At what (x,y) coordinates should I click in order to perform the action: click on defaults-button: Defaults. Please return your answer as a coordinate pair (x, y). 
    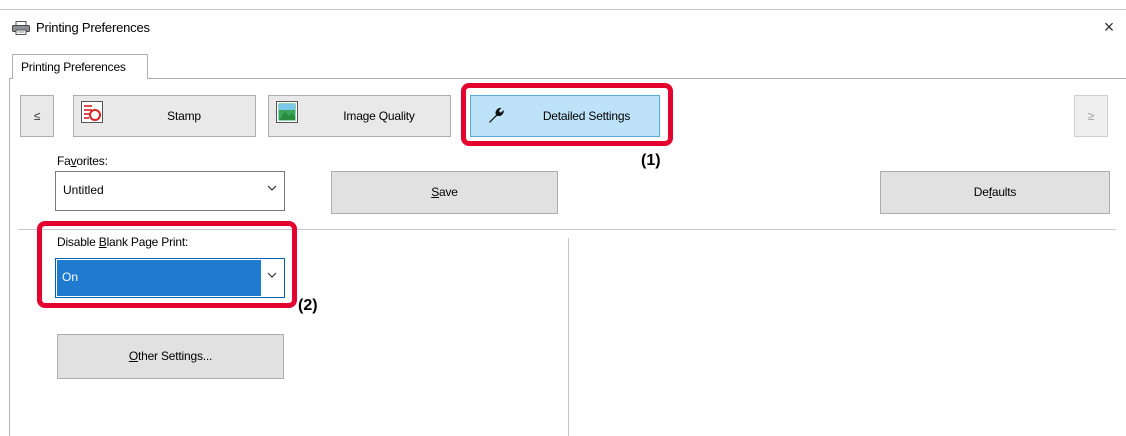
    Looking at the image, I should click on (995, 192).